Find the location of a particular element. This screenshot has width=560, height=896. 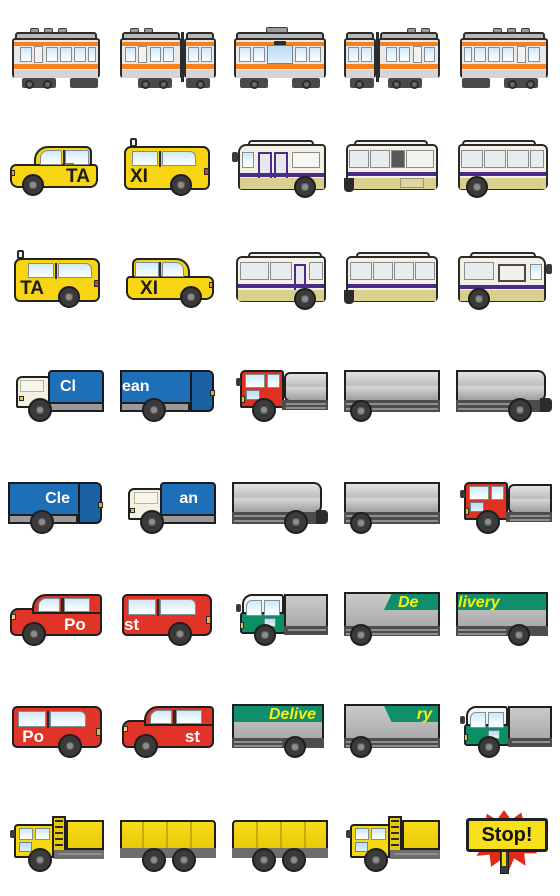

sticker-cell-garbage-truck-cab-left: an is located at coordinates (168, 504).